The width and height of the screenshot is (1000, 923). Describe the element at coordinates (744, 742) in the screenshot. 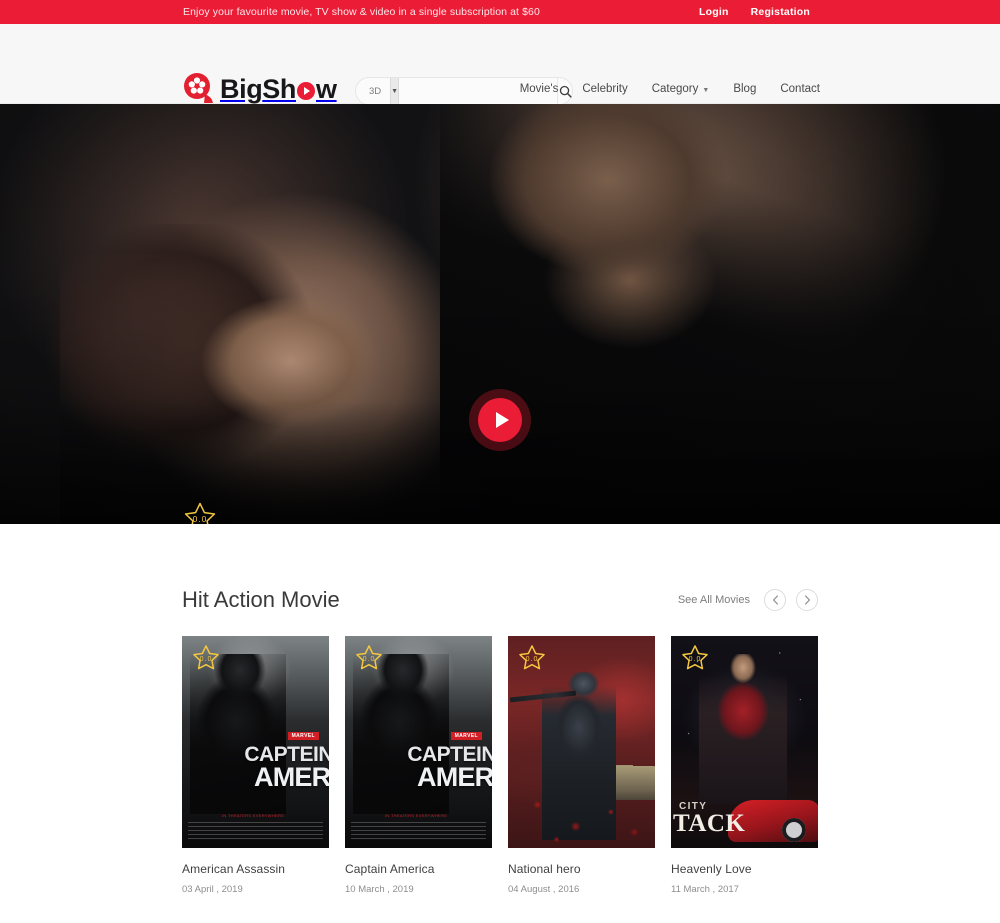

I see `movie-poster: CITY TACK 0.0` at that location.